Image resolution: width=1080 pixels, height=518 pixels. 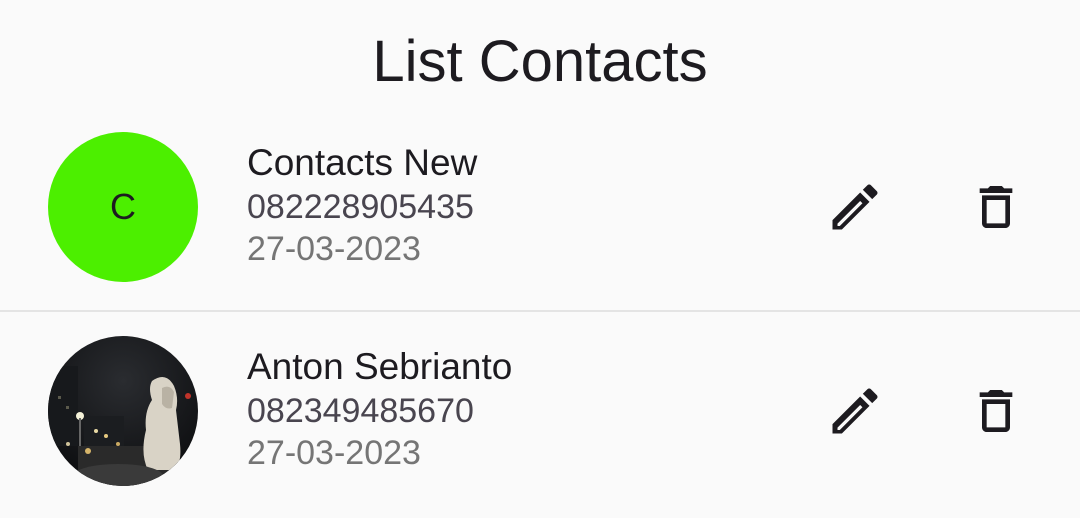 What do you see at coordinates (540, 61) in the screenshot?
I see `page-title: List Contacts` at bounding box center [540, 61].